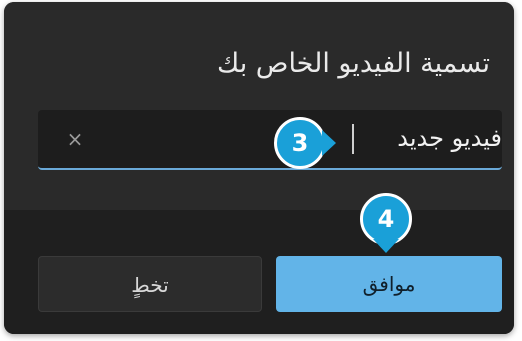 The height and width of the screenshot is (341, 522). I want to click on close-icon: ×, so click(75, 139).